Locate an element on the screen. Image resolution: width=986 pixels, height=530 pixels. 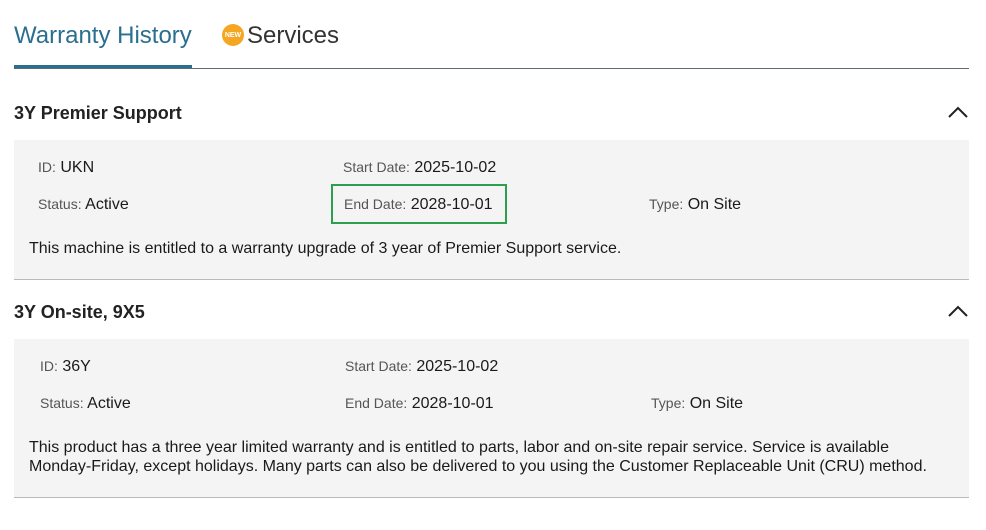
tab-warranty-history: Warranty History is located at coordinates (103, 45).